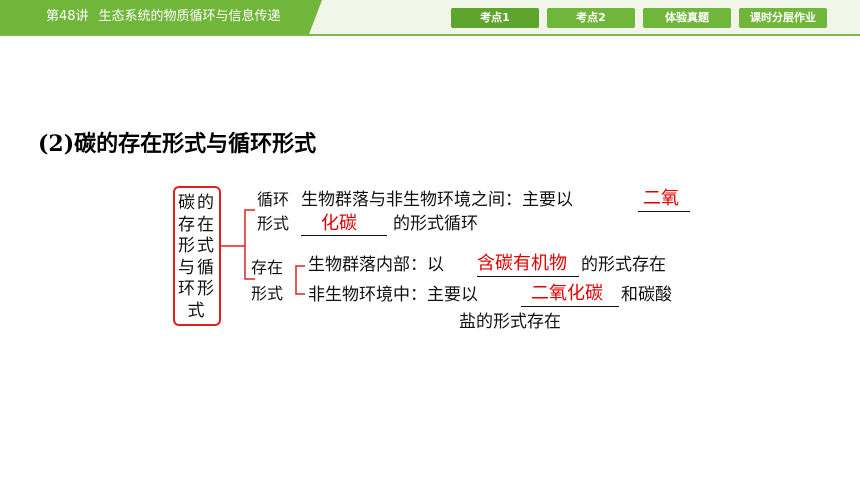 This screenshot has height=484, width=860. What do you see at coordinates (687, 18) in the screenshot?
I see `tab-real-exam: 体验真题` at bounding box center [687, 18].